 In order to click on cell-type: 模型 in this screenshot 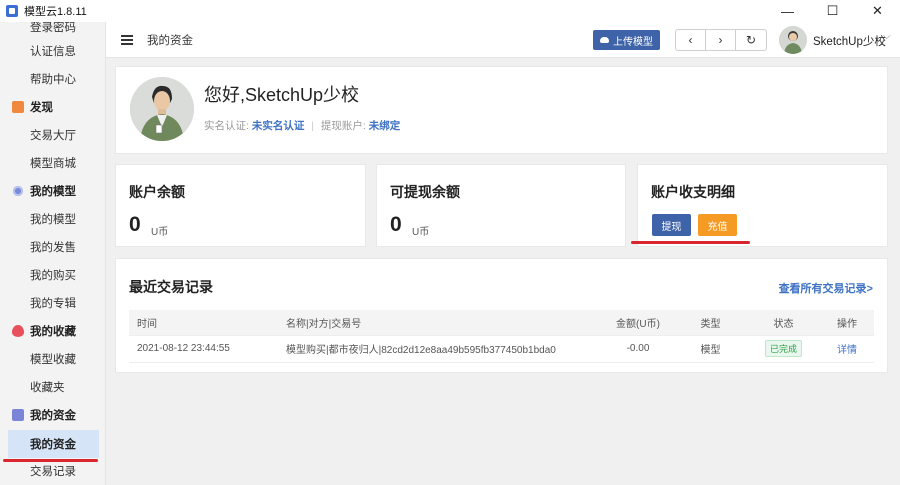, I will do `click(710, 349)`.